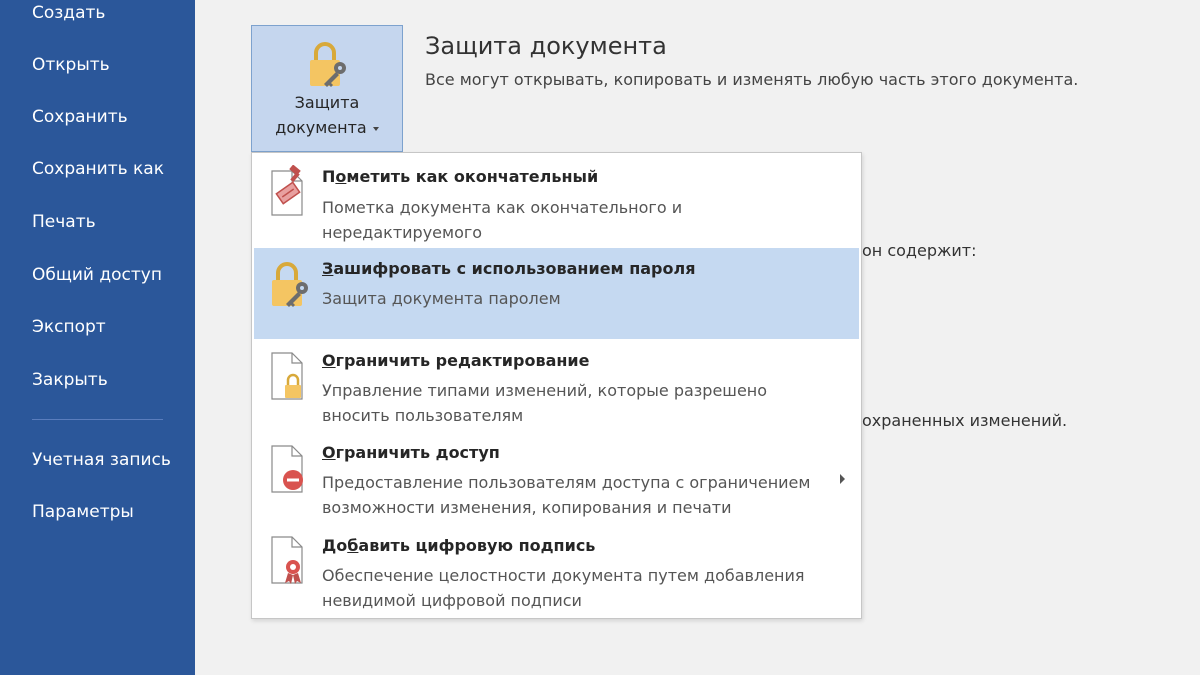 This screenshot has height=675, width=1200. Describe the element at coordinates (327, 102) in the screenshot. I see `protect-button-label-line1: Защита` at that location.